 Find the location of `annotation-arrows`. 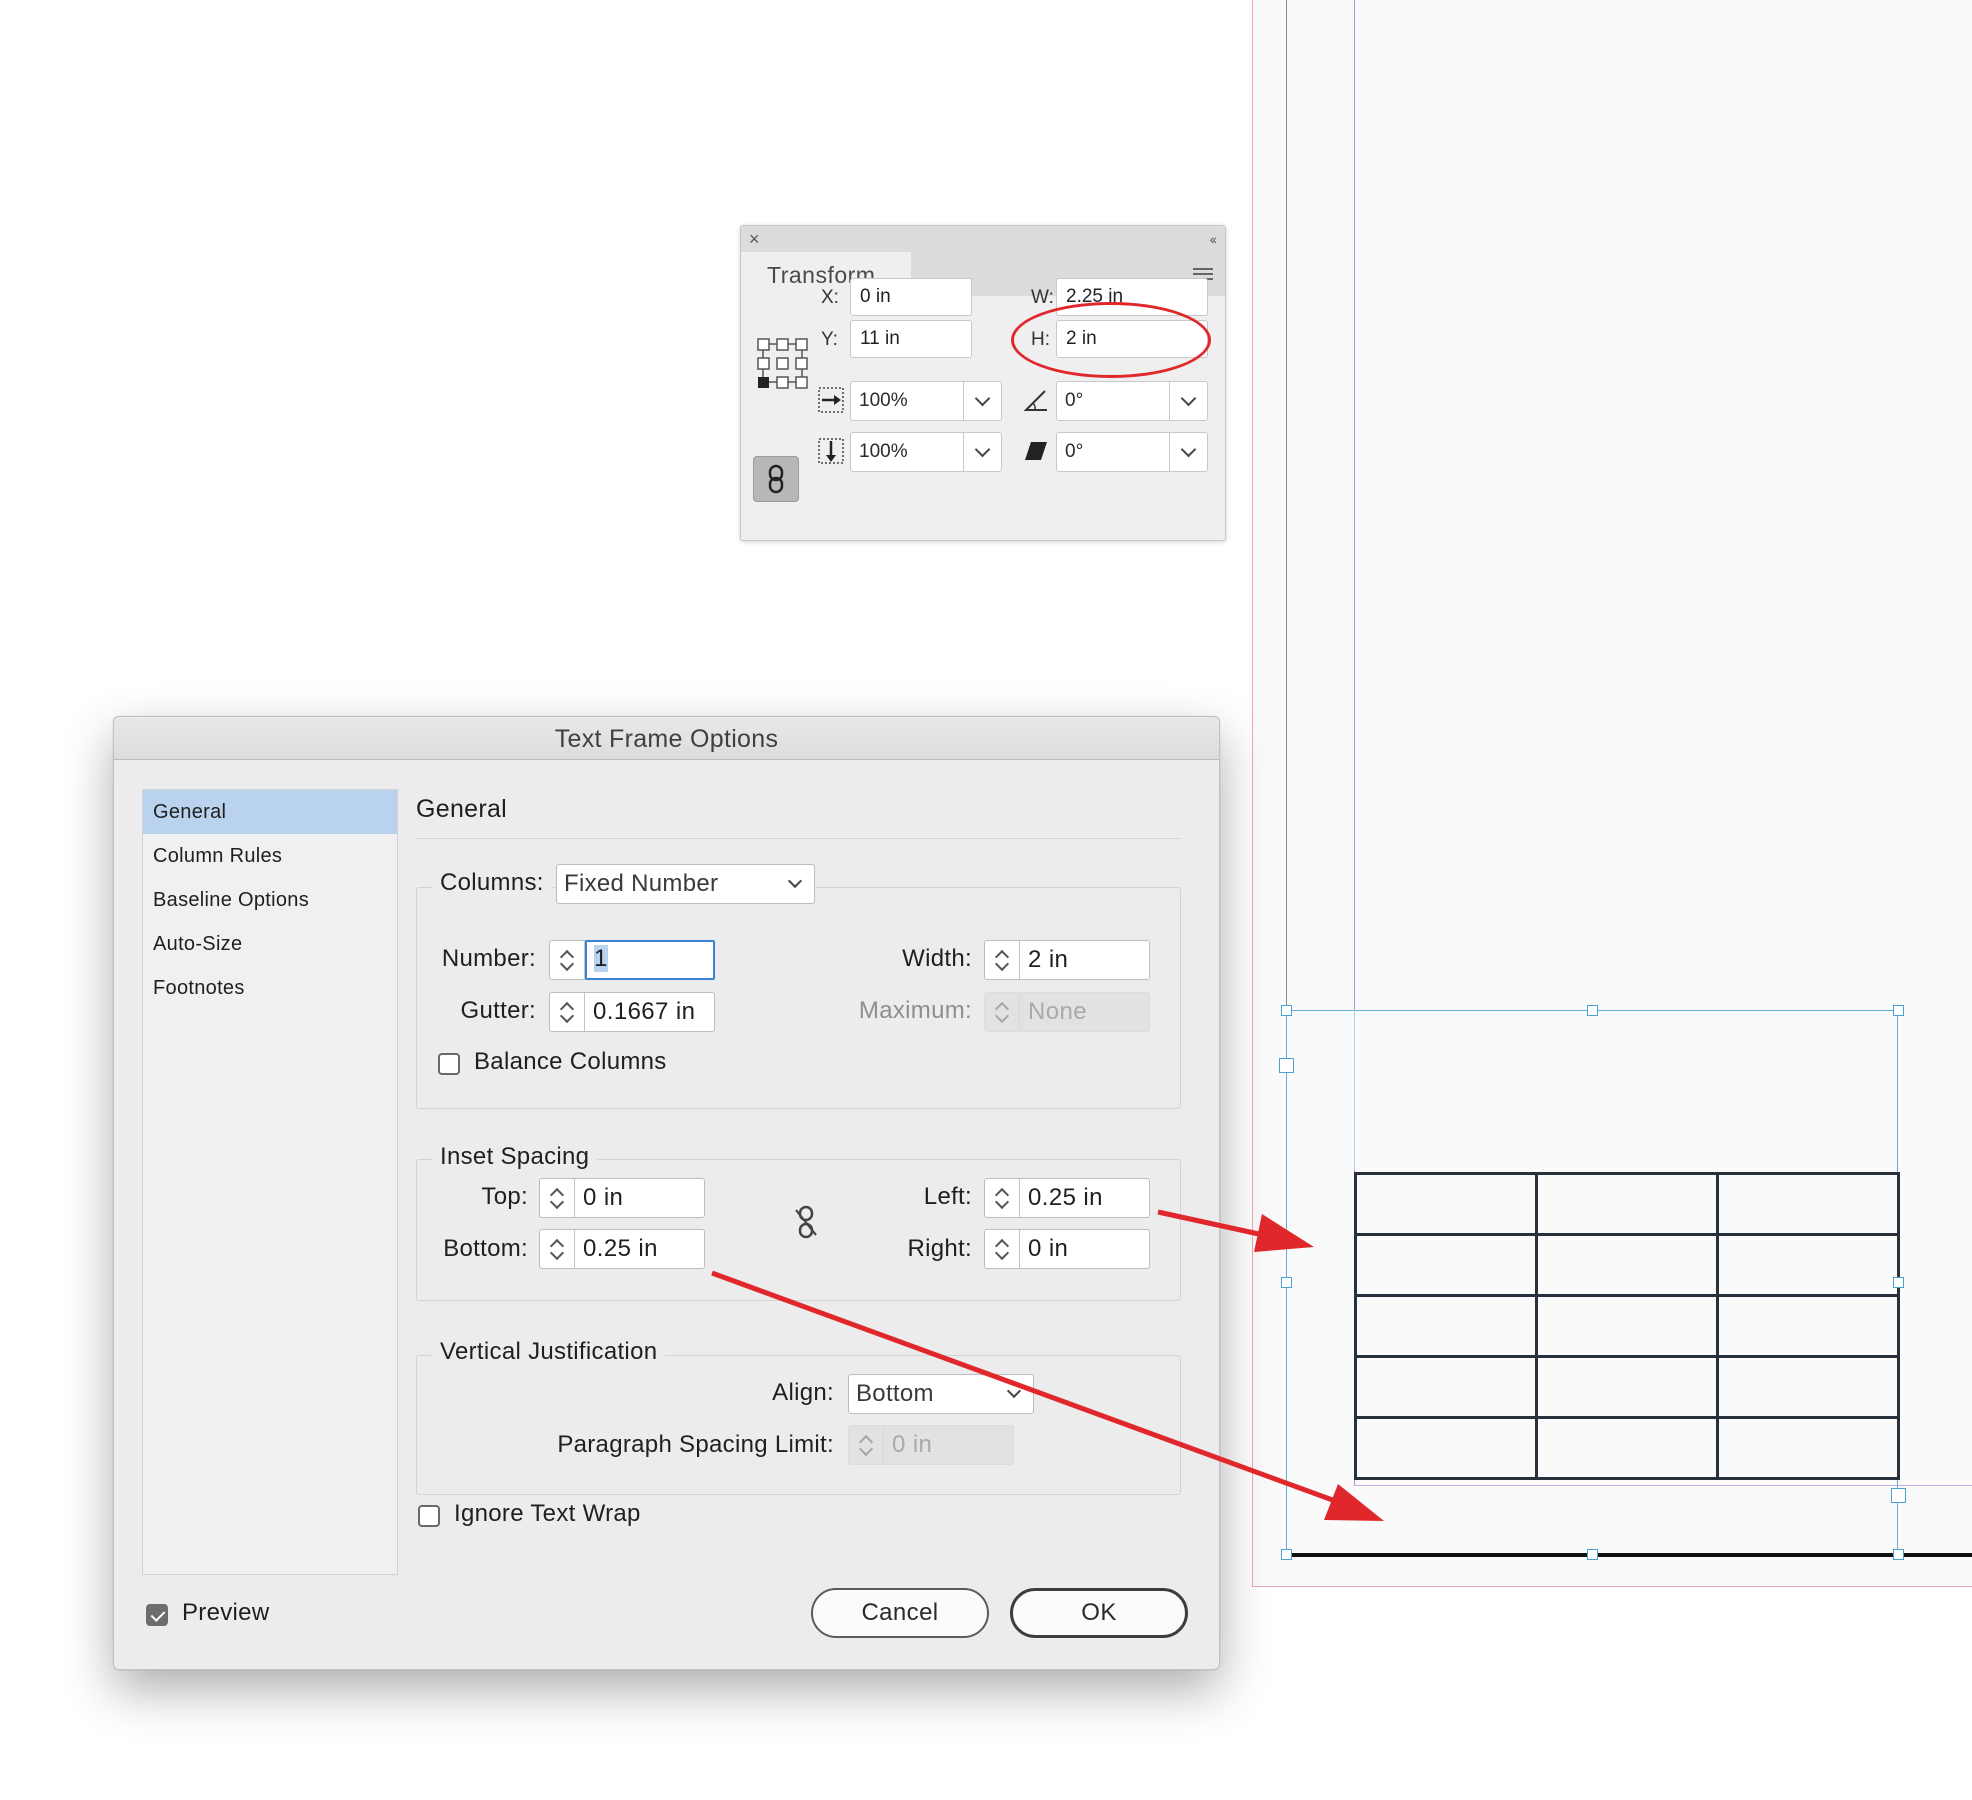

annotation-arrows is located at coordinates (1047, 1365).